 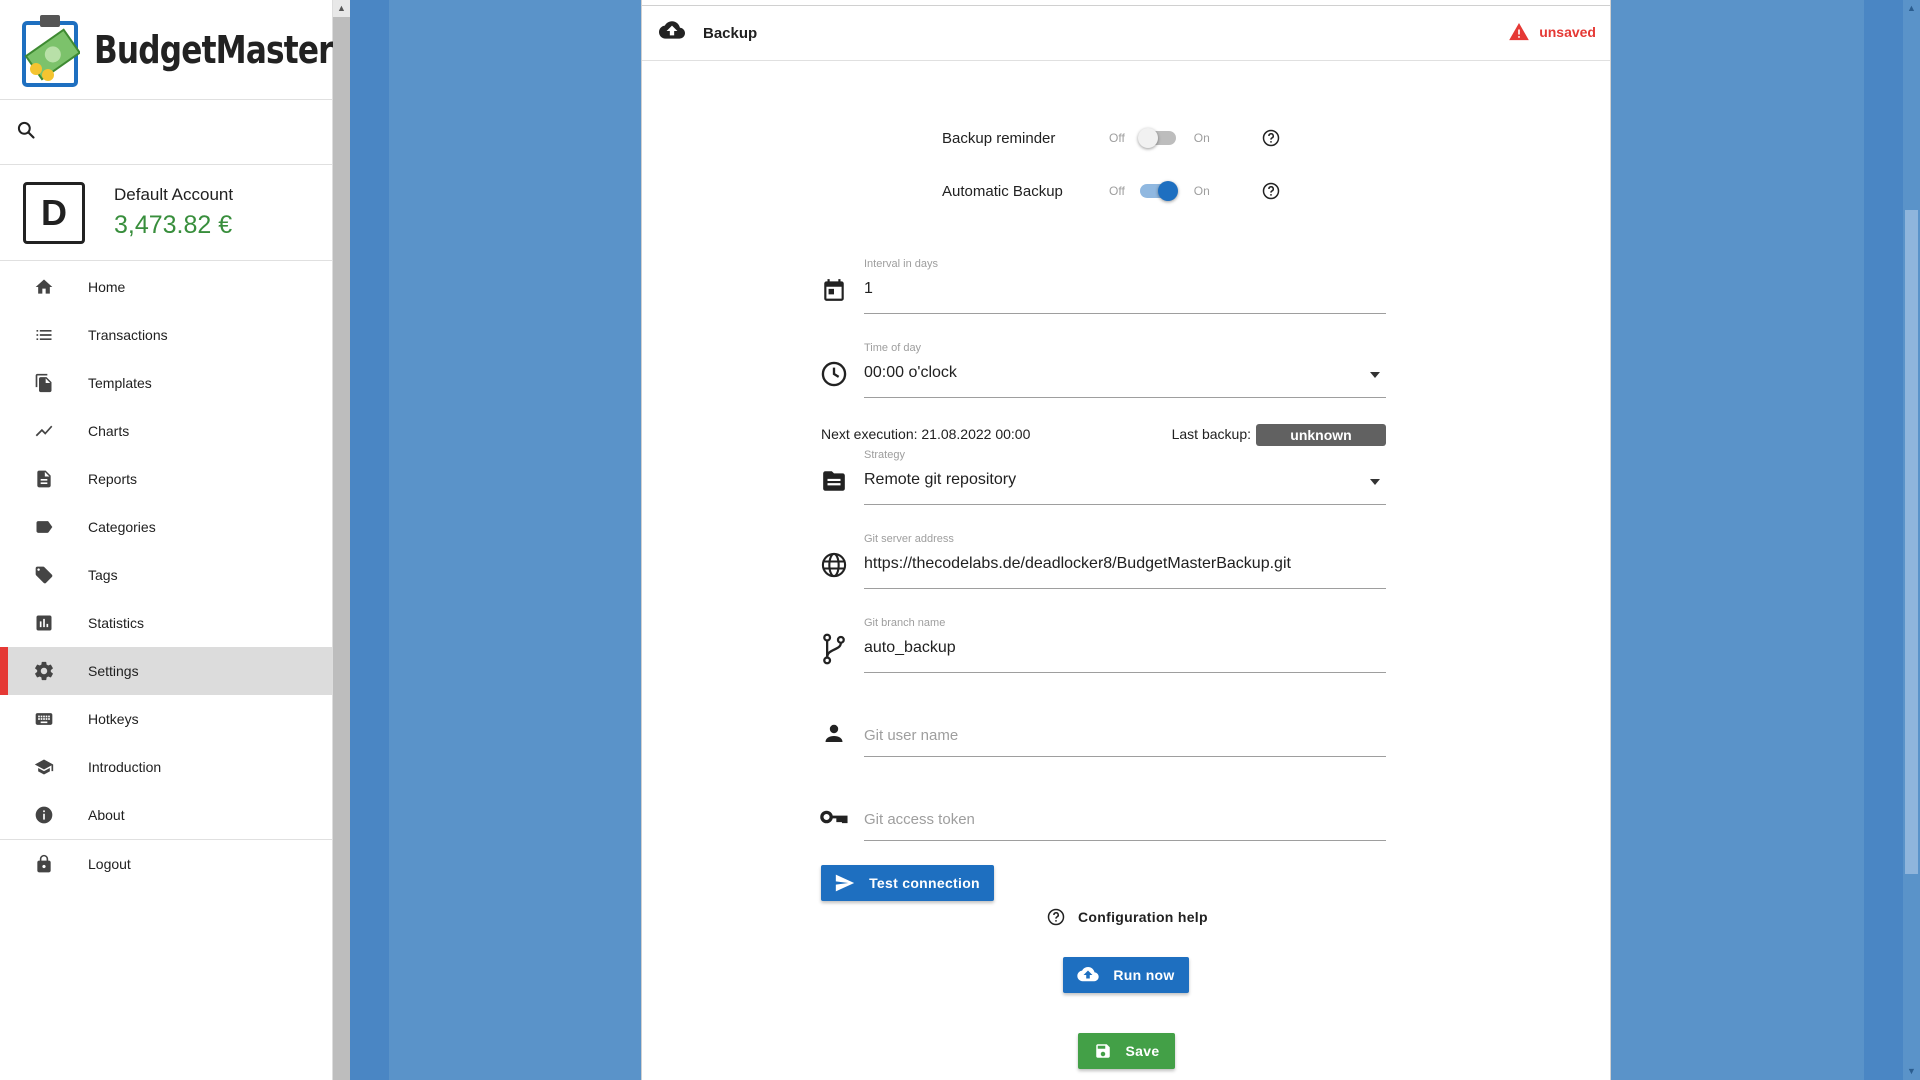 I want to click on home-icon, so click(x=44, y=287).